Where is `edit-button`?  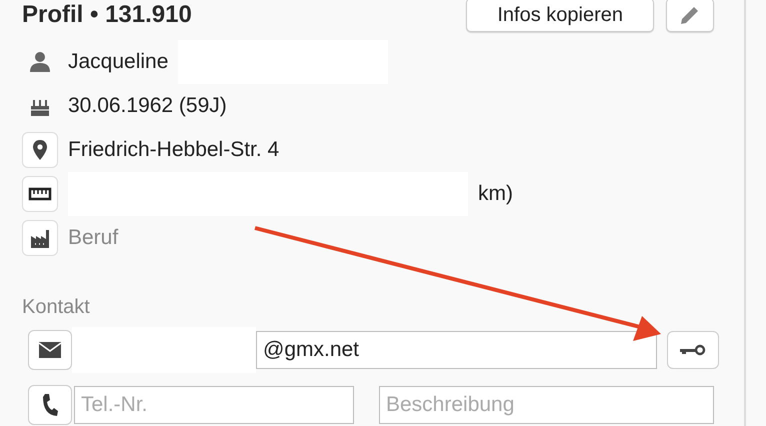 edit-button is located at coordinates (690, 16).